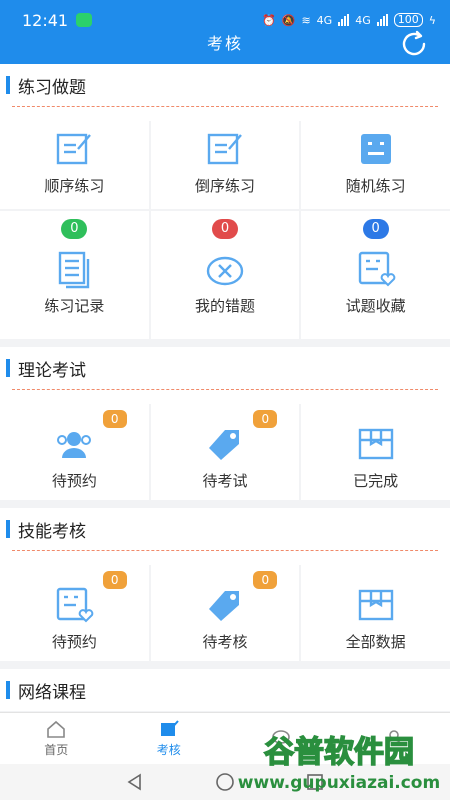 Image resolution: width=450 pixels, height=800 pixels. What do you see at coordinates (324, 20) in the screenshot?
I see `network-label-a: 4G` at bounding box center [324, 20].